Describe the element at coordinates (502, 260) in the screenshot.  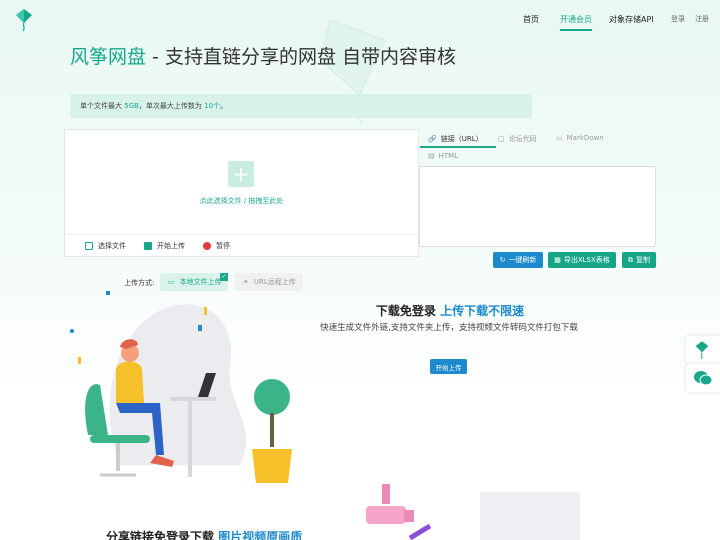
I see `refresh-icon: ↻` at that location.